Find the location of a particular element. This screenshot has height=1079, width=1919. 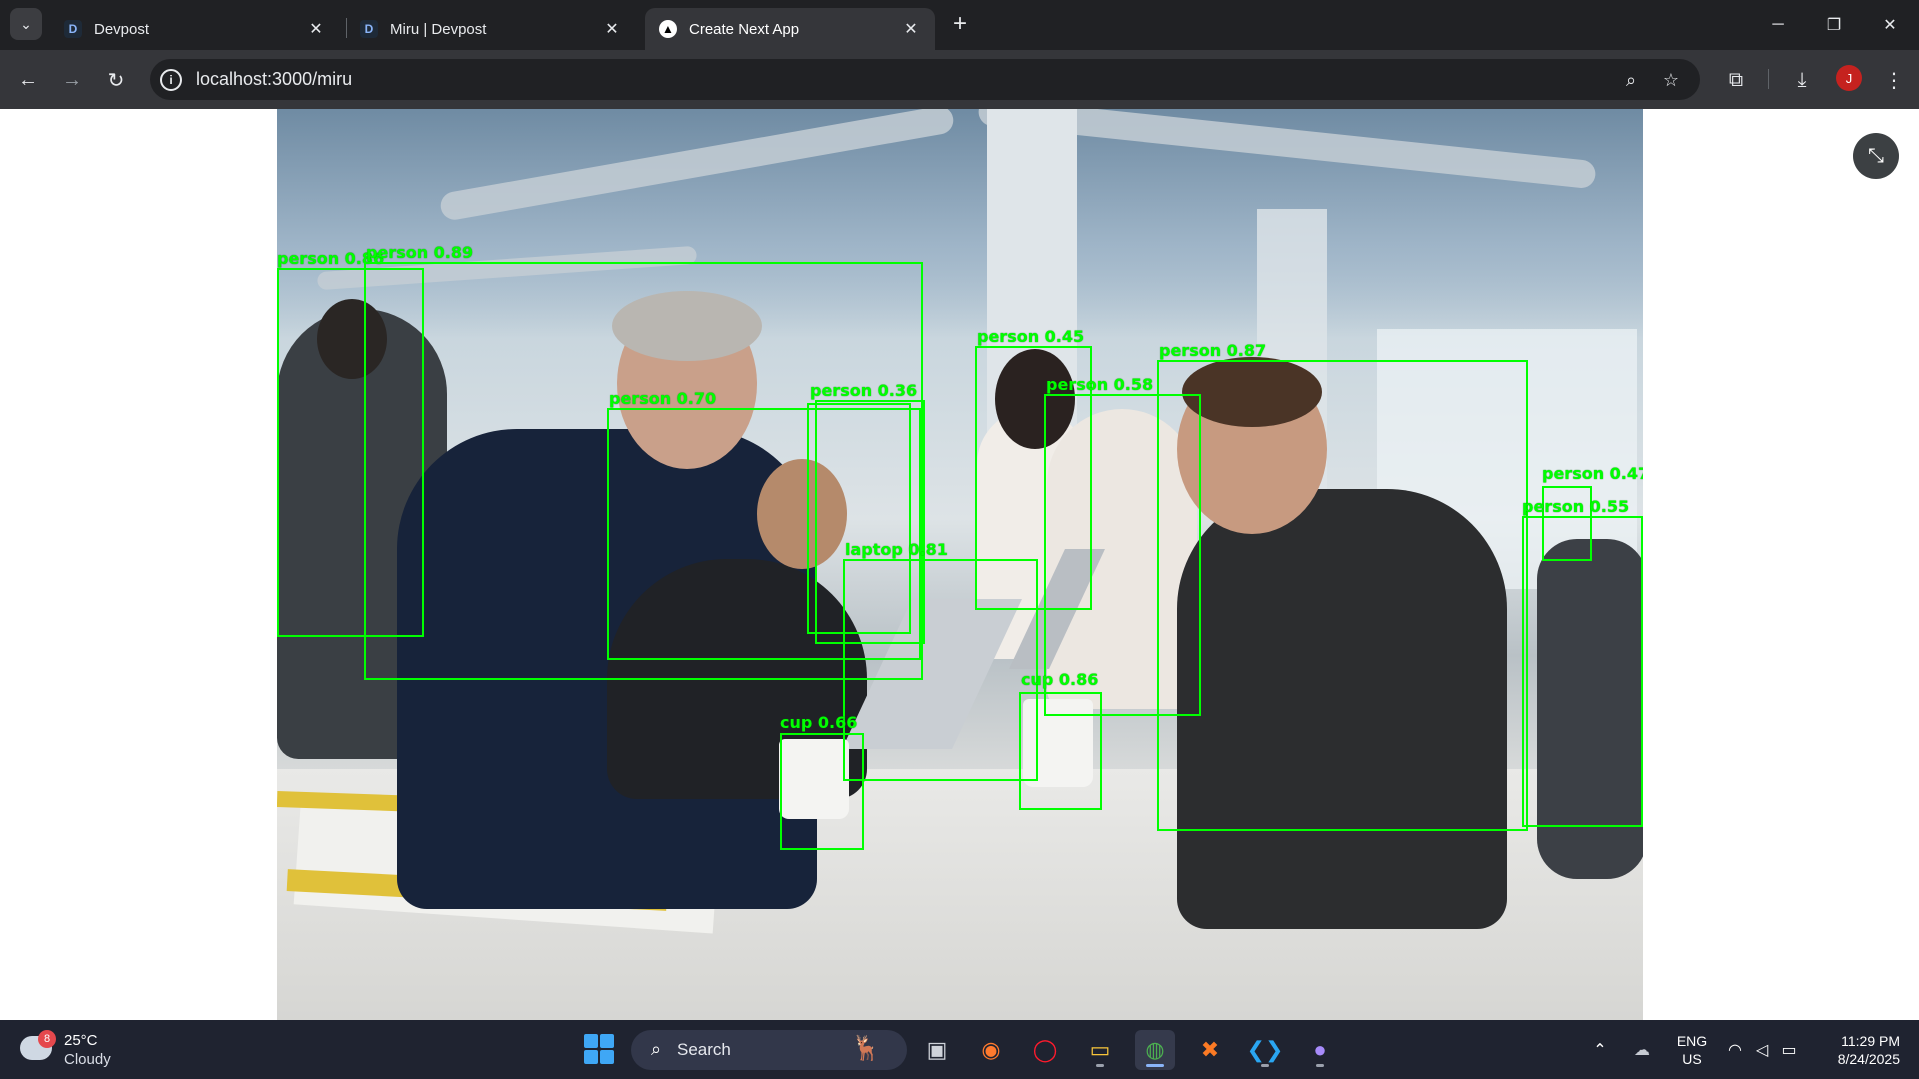

region-code: US is located at coordinates (1692, 1059).